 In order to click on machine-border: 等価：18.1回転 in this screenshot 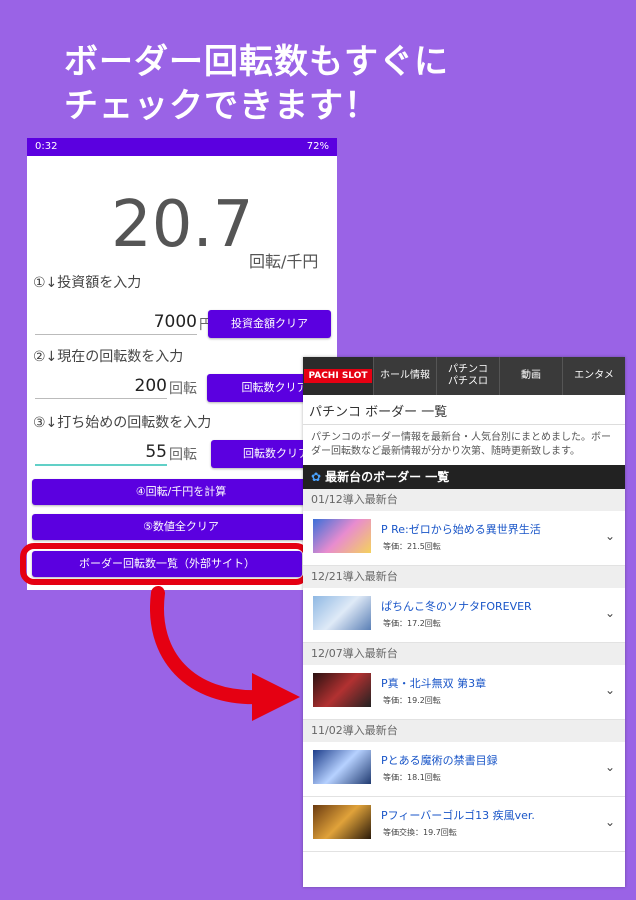, I will do `click(412, 777)`.